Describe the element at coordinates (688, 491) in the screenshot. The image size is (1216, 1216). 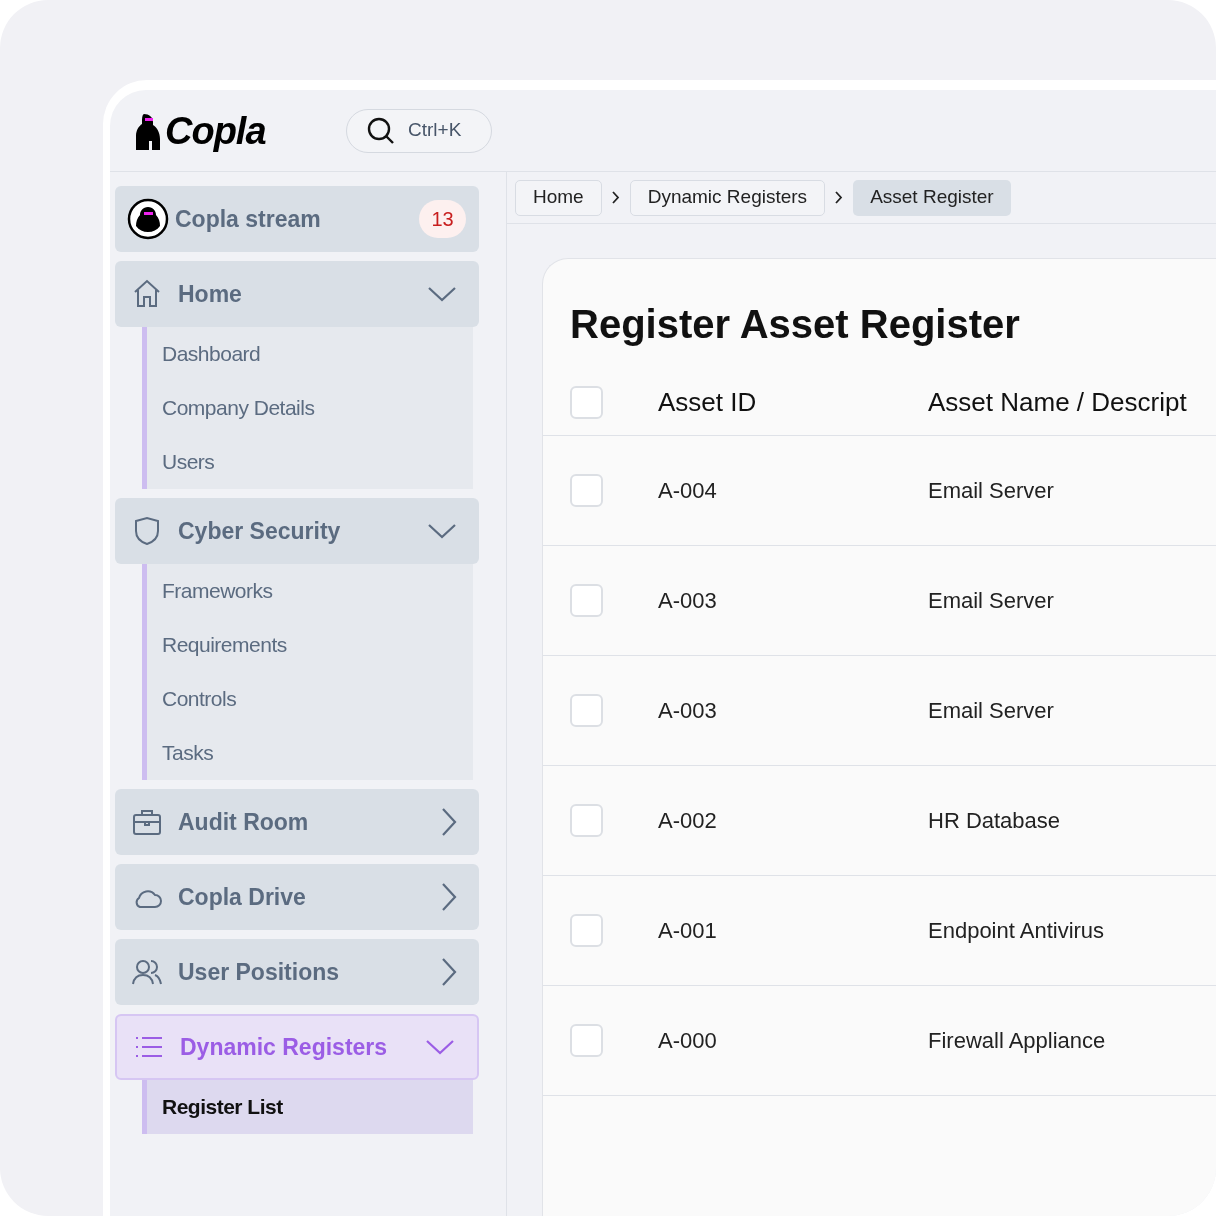
I see `table-cell-text: A-004` at that location.